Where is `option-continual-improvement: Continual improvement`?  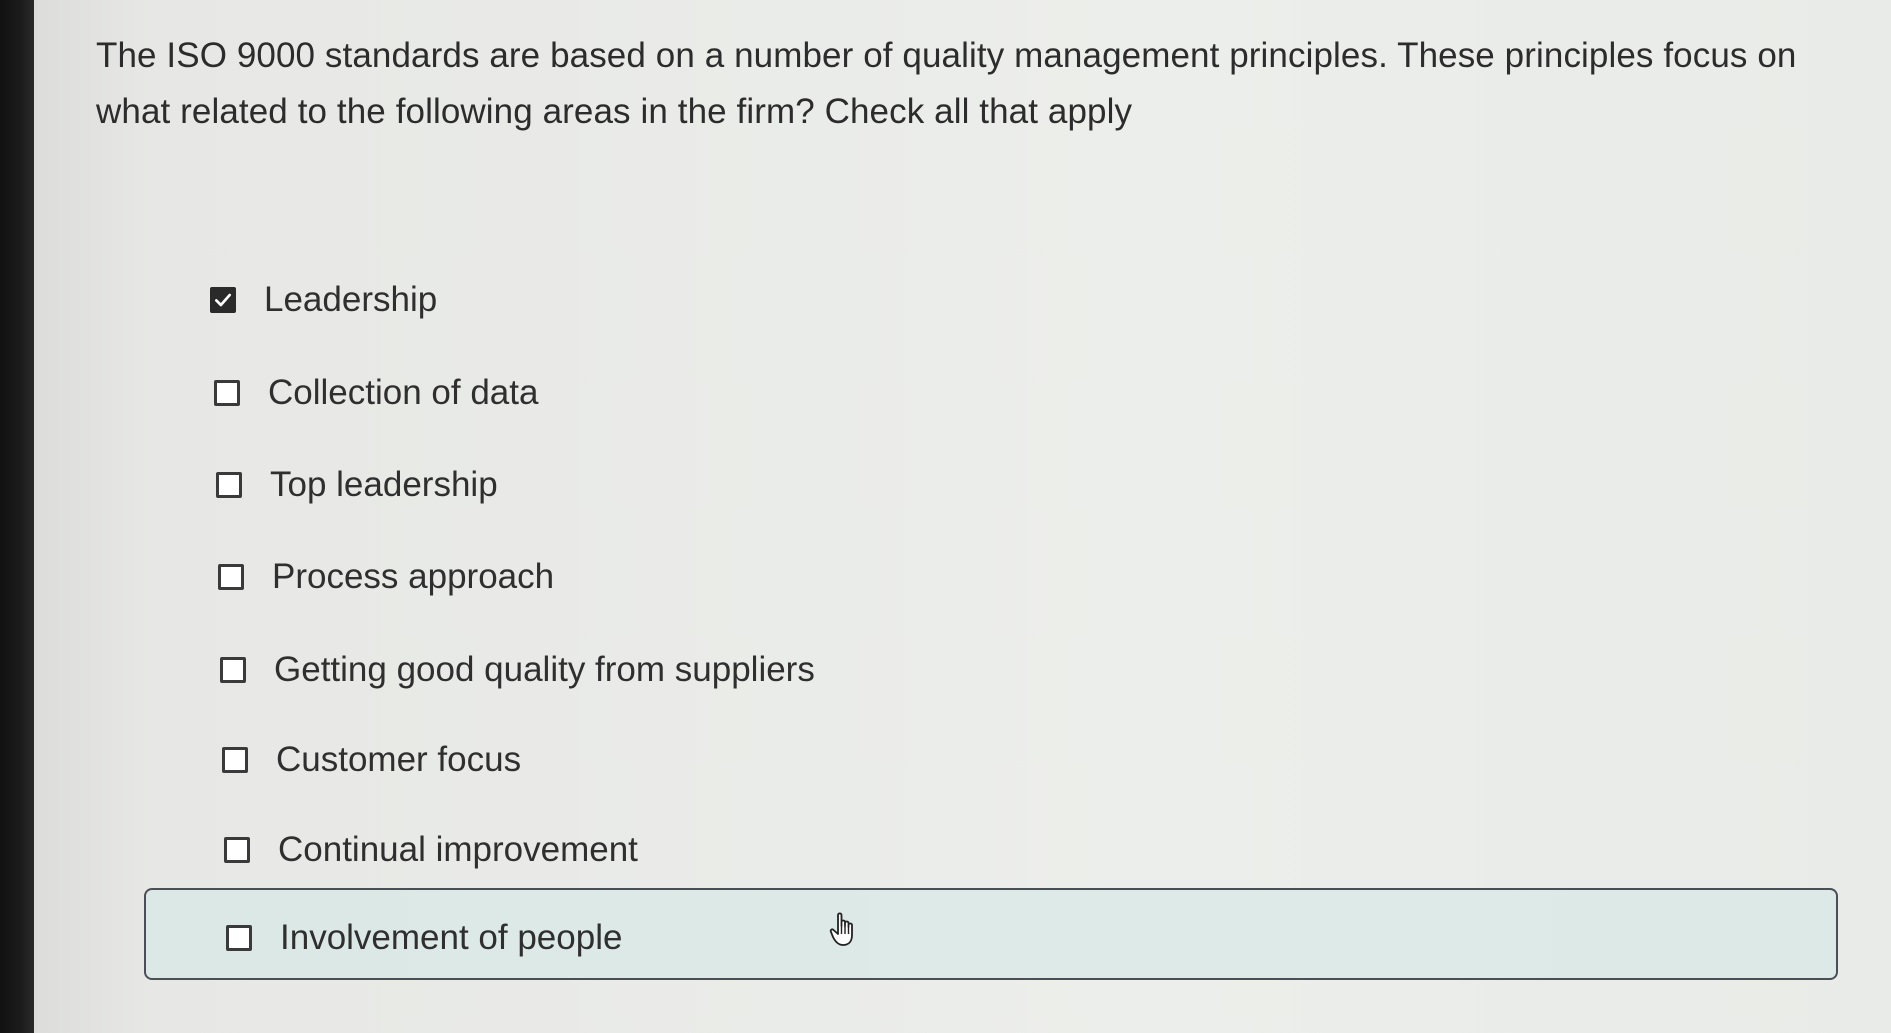 option-continual-improvement: Continual improvement is located at coordinates (431, 850).